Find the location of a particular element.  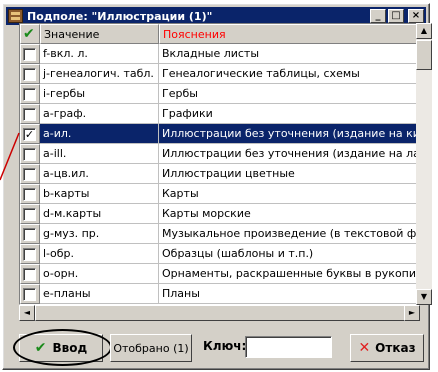

header-check-column: ✔ is located at coordinates (30, 34).